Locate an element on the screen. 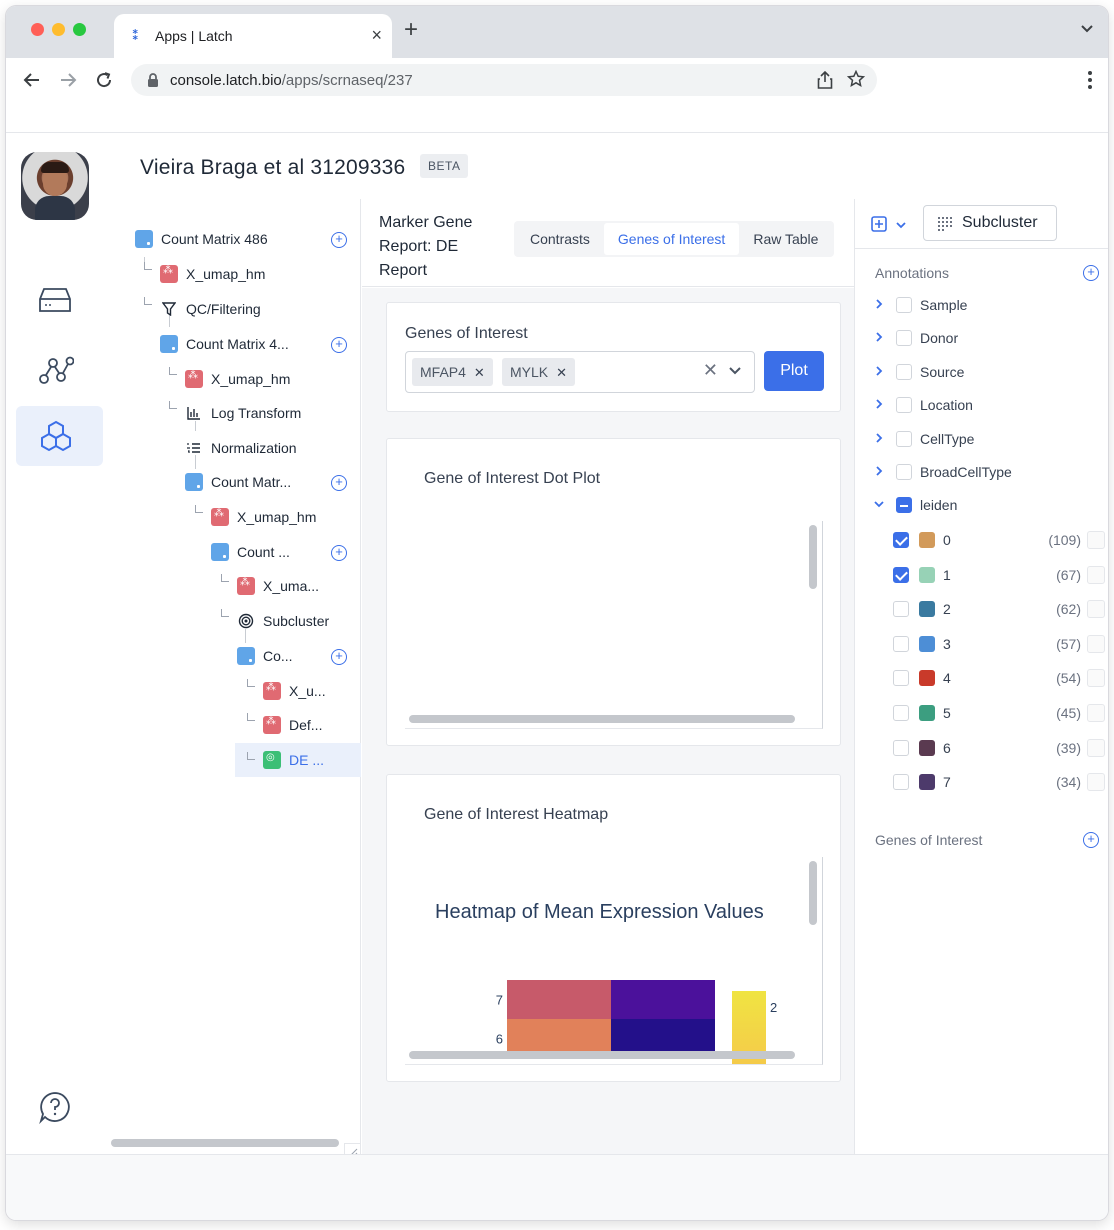 This screenshot has width=1114, height=1230. sidebar-item-apps is located at coordinates (59, 436).